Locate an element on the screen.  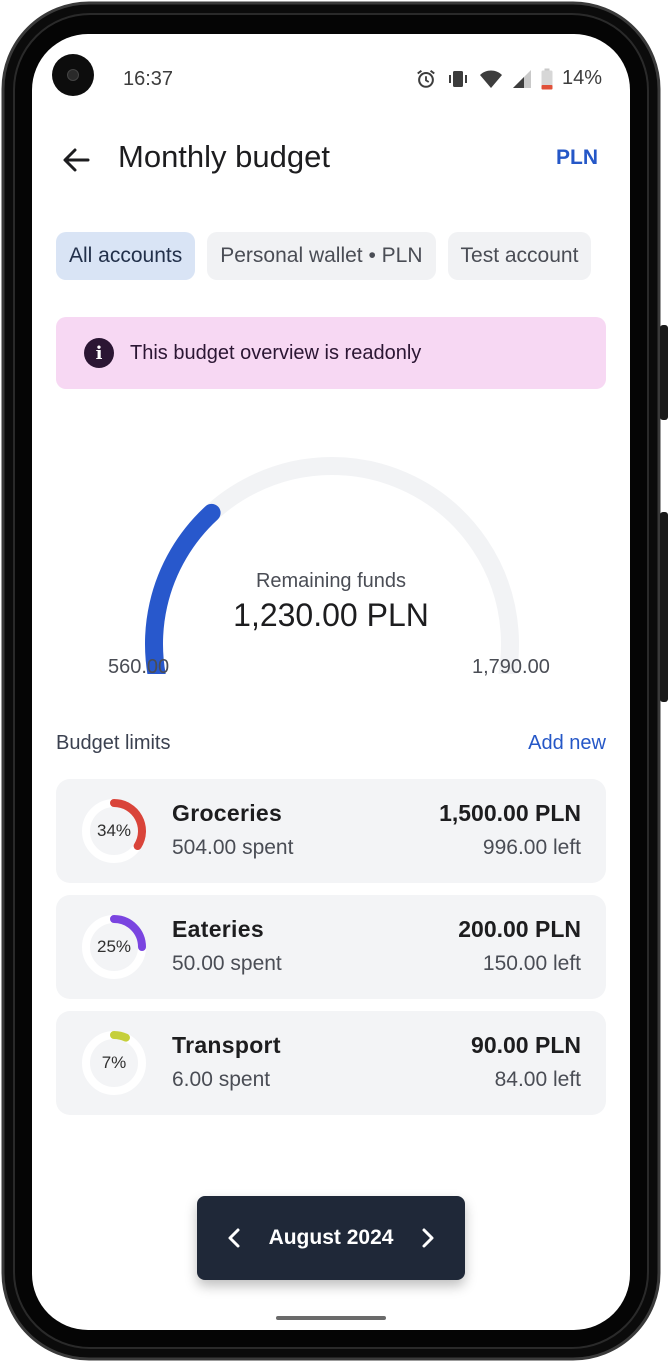
budget-limits-heading: Budget limits is located at coordinates (113, 743).